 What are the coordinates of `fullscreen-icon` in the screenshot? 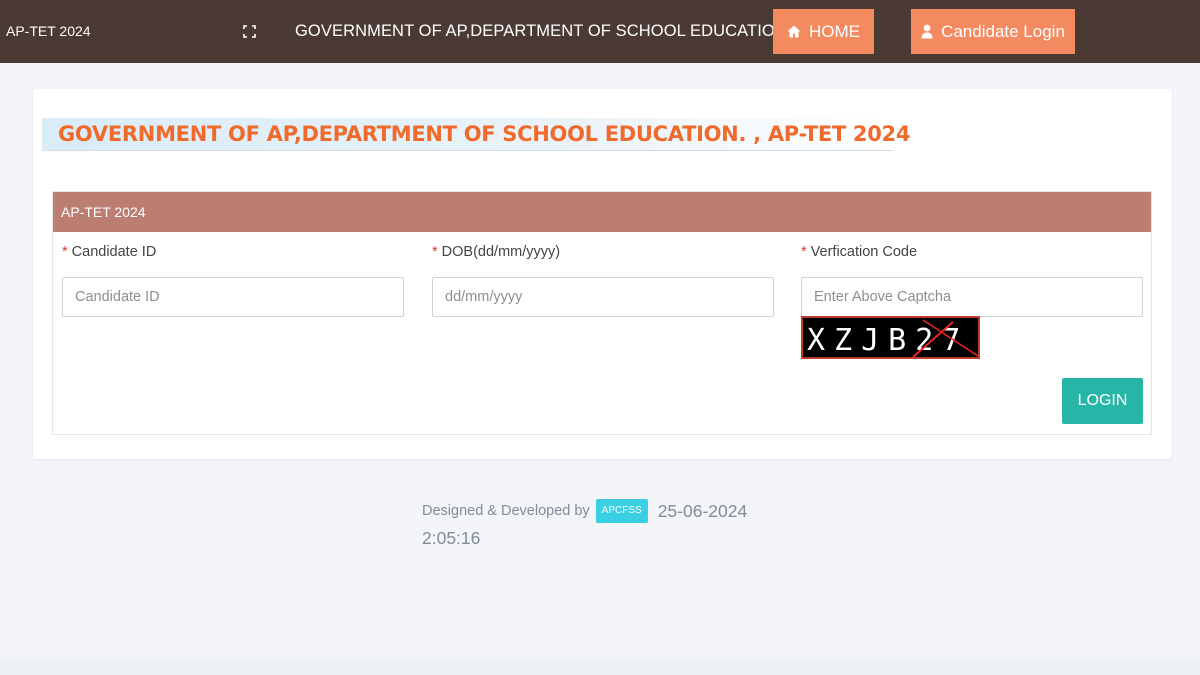 It's located at (249, 31).